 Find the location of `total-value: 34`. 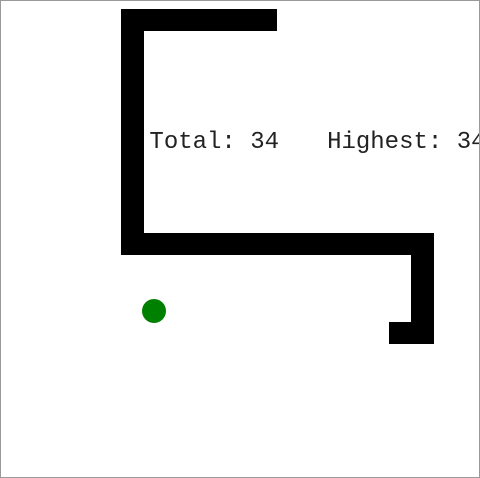

total-value: 34 is located at coordinates (265, 142).